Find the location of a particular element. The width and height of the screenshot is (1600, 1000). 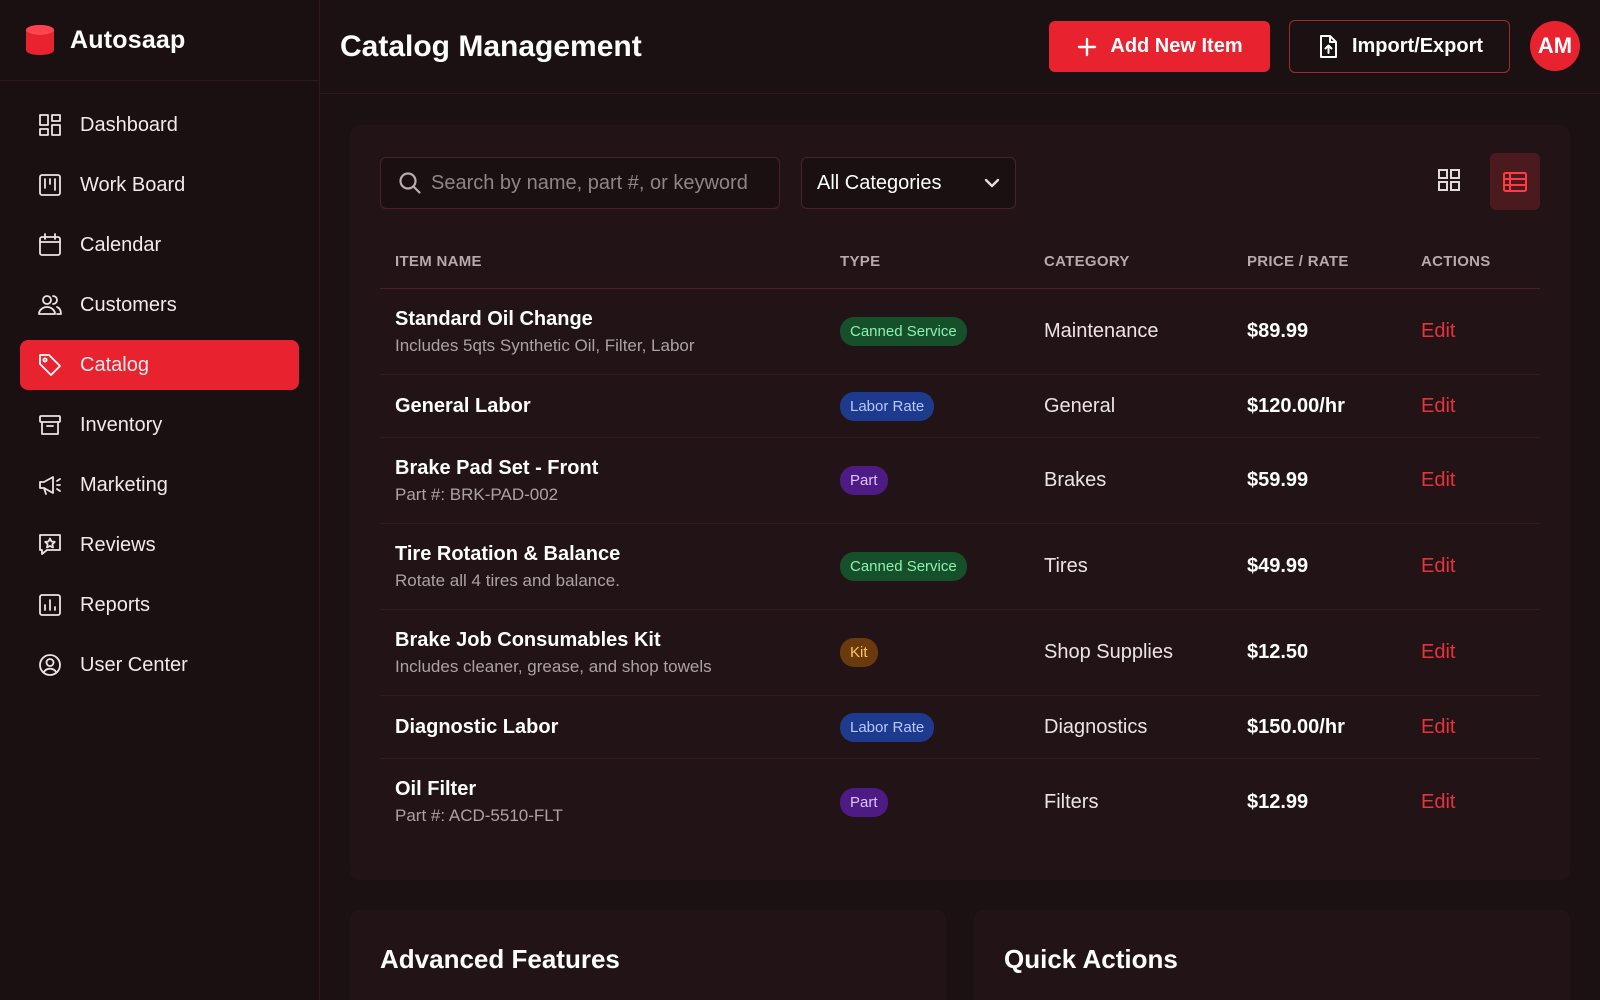

price-cell: $12.50 is located at coordinates (1278, 652).